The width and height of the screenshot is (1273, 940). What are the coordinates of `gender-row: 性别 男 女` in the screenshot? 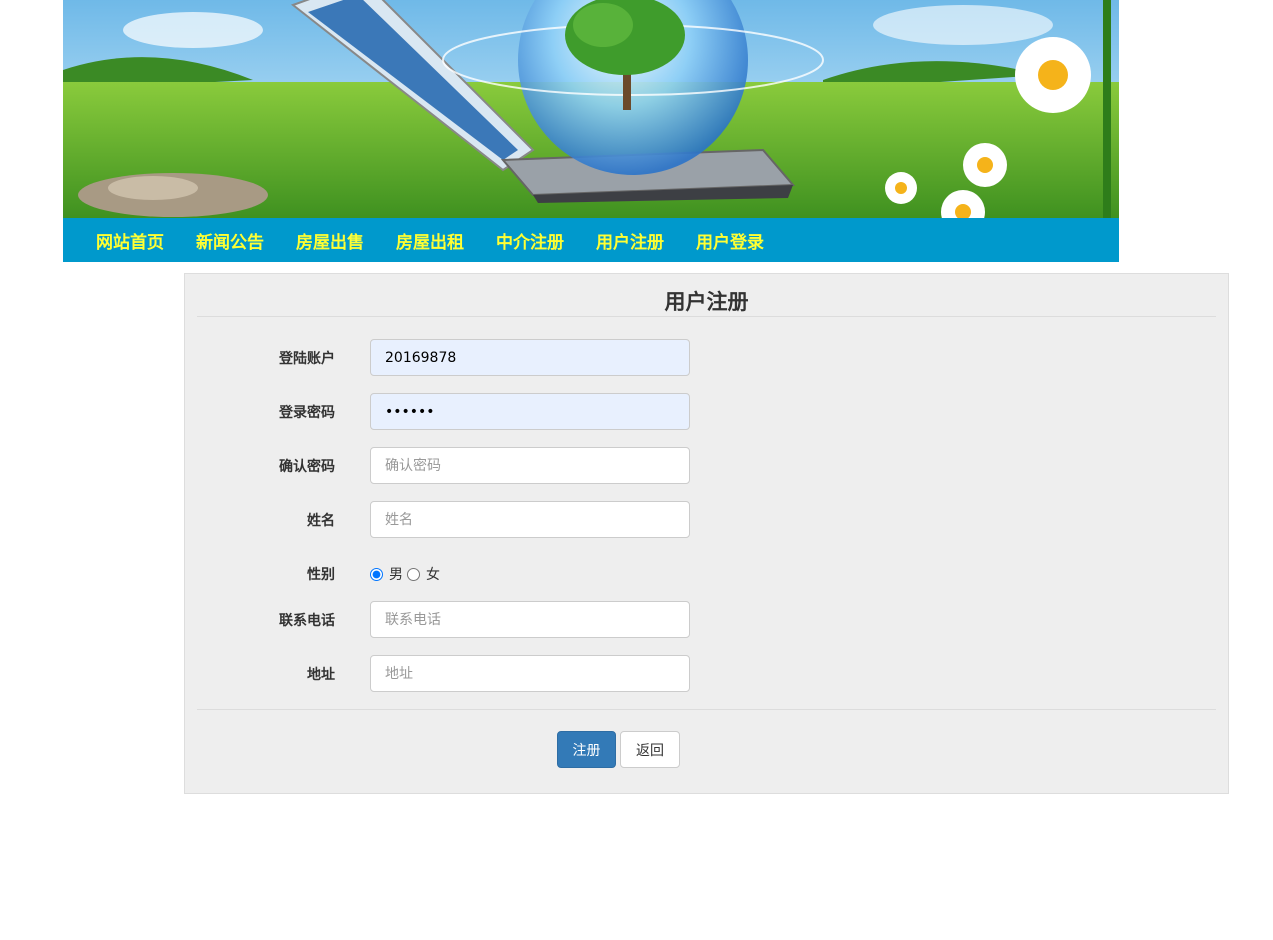 It's located at (706, 573).